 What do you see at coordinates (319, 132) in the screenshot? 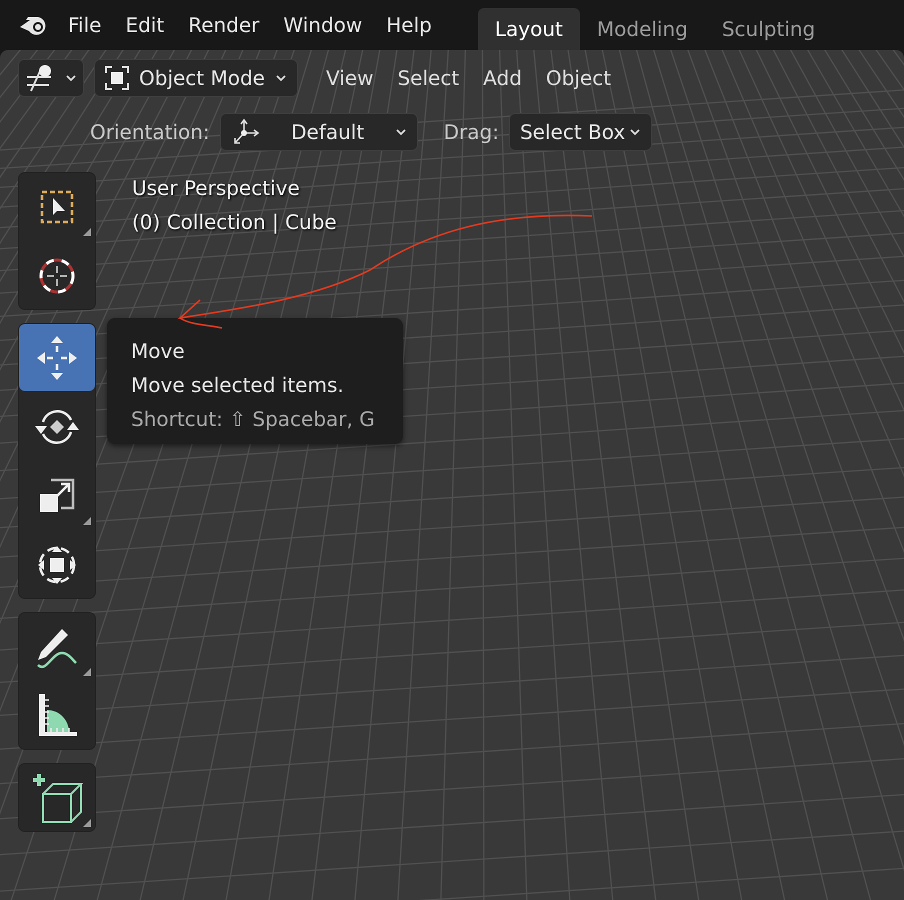
I see `orientation-dropdown: Default` at bounding box center [319, 132].